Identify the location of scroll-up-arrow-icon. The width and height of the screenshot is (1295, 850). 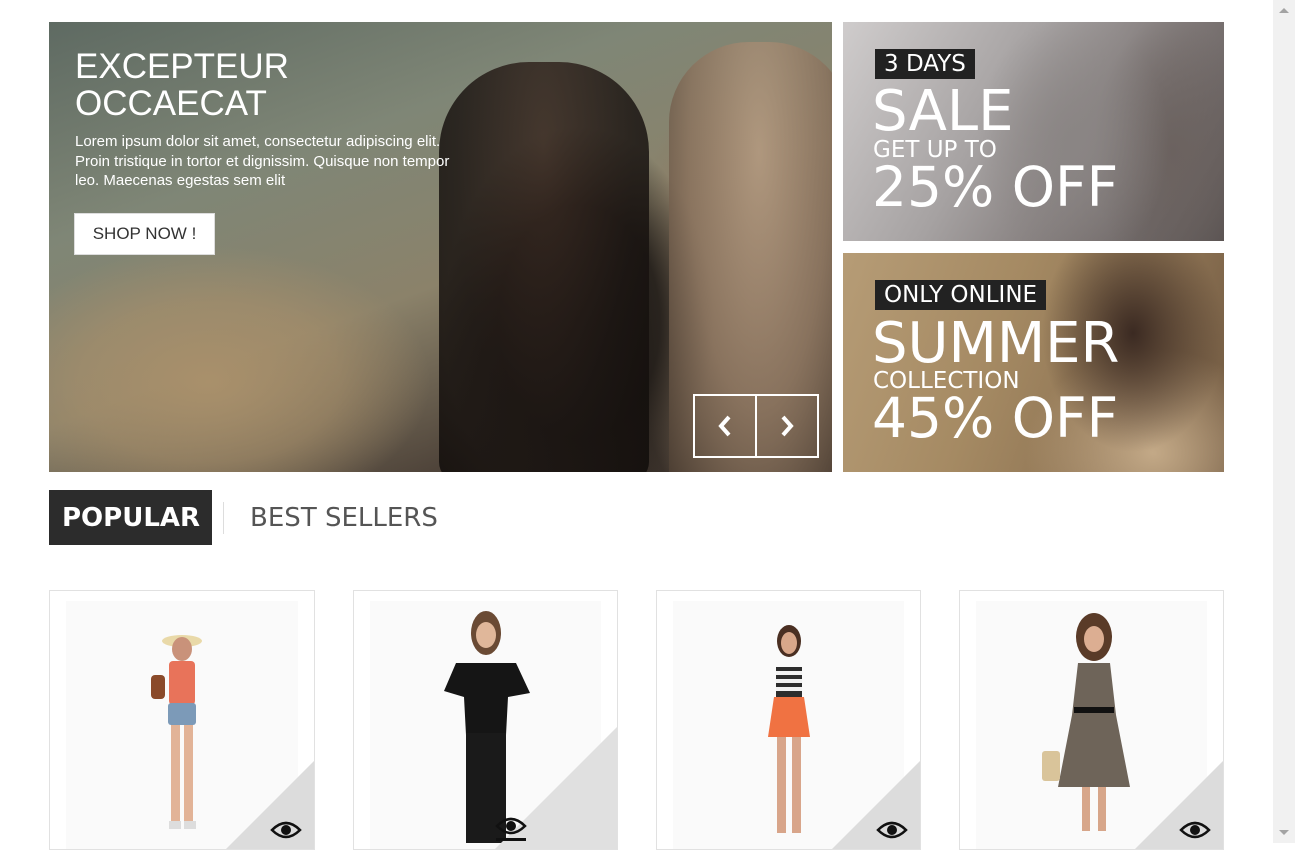
(1284, 10).